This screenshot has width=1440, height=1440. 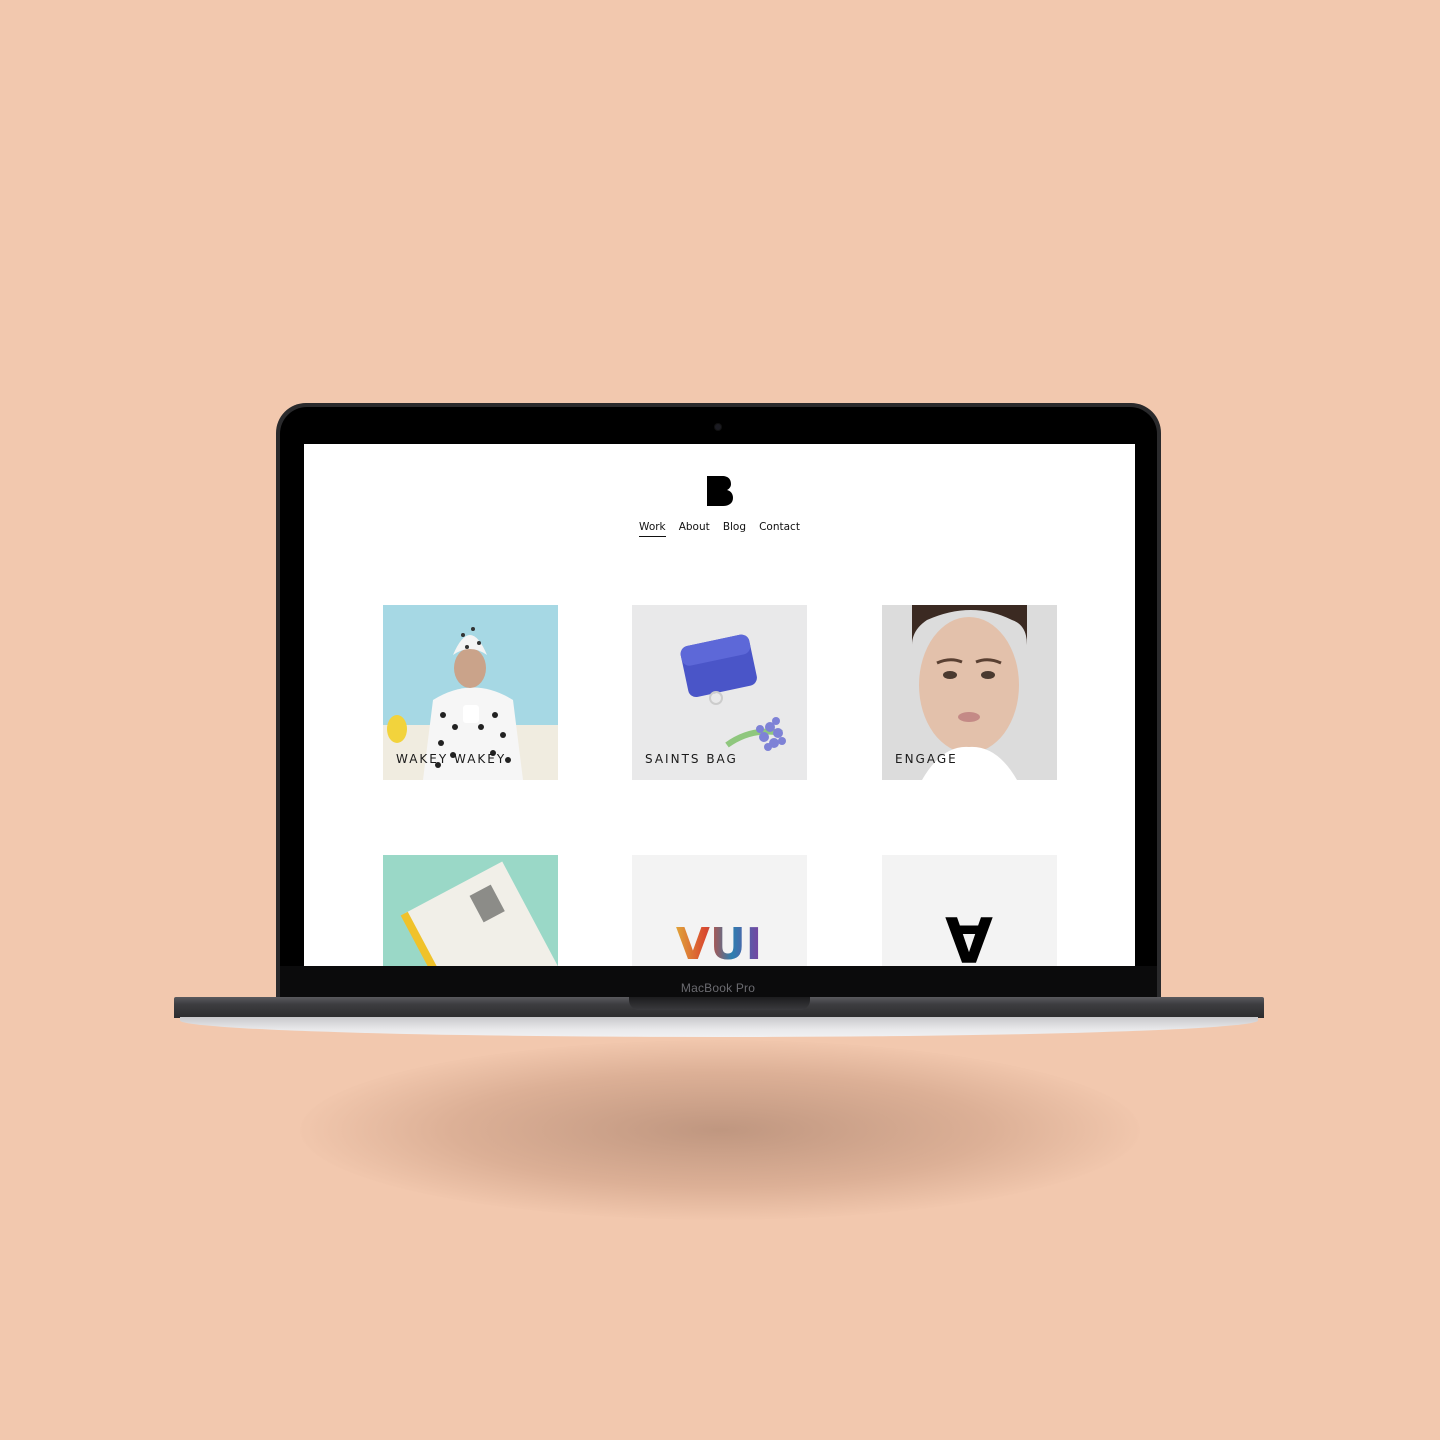 What do you see at coordinates (718, 427) in the screenshot?
I see `camera-icon` at bounding box center [718, 427].